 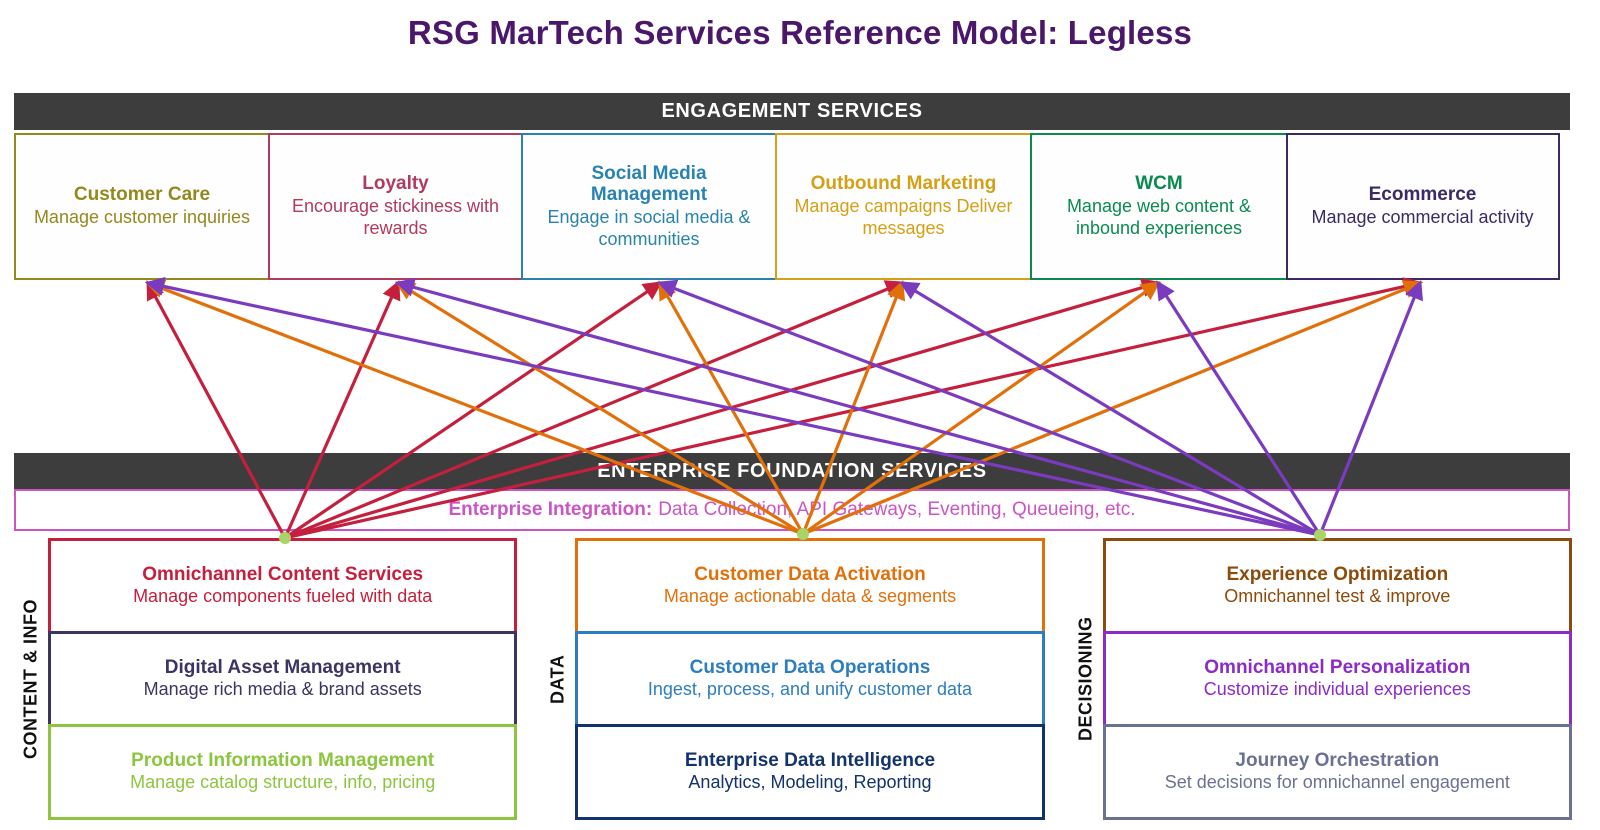 I want to click on engagement-box-desc: Manage customer inquiries, so click(x=142, y=217).